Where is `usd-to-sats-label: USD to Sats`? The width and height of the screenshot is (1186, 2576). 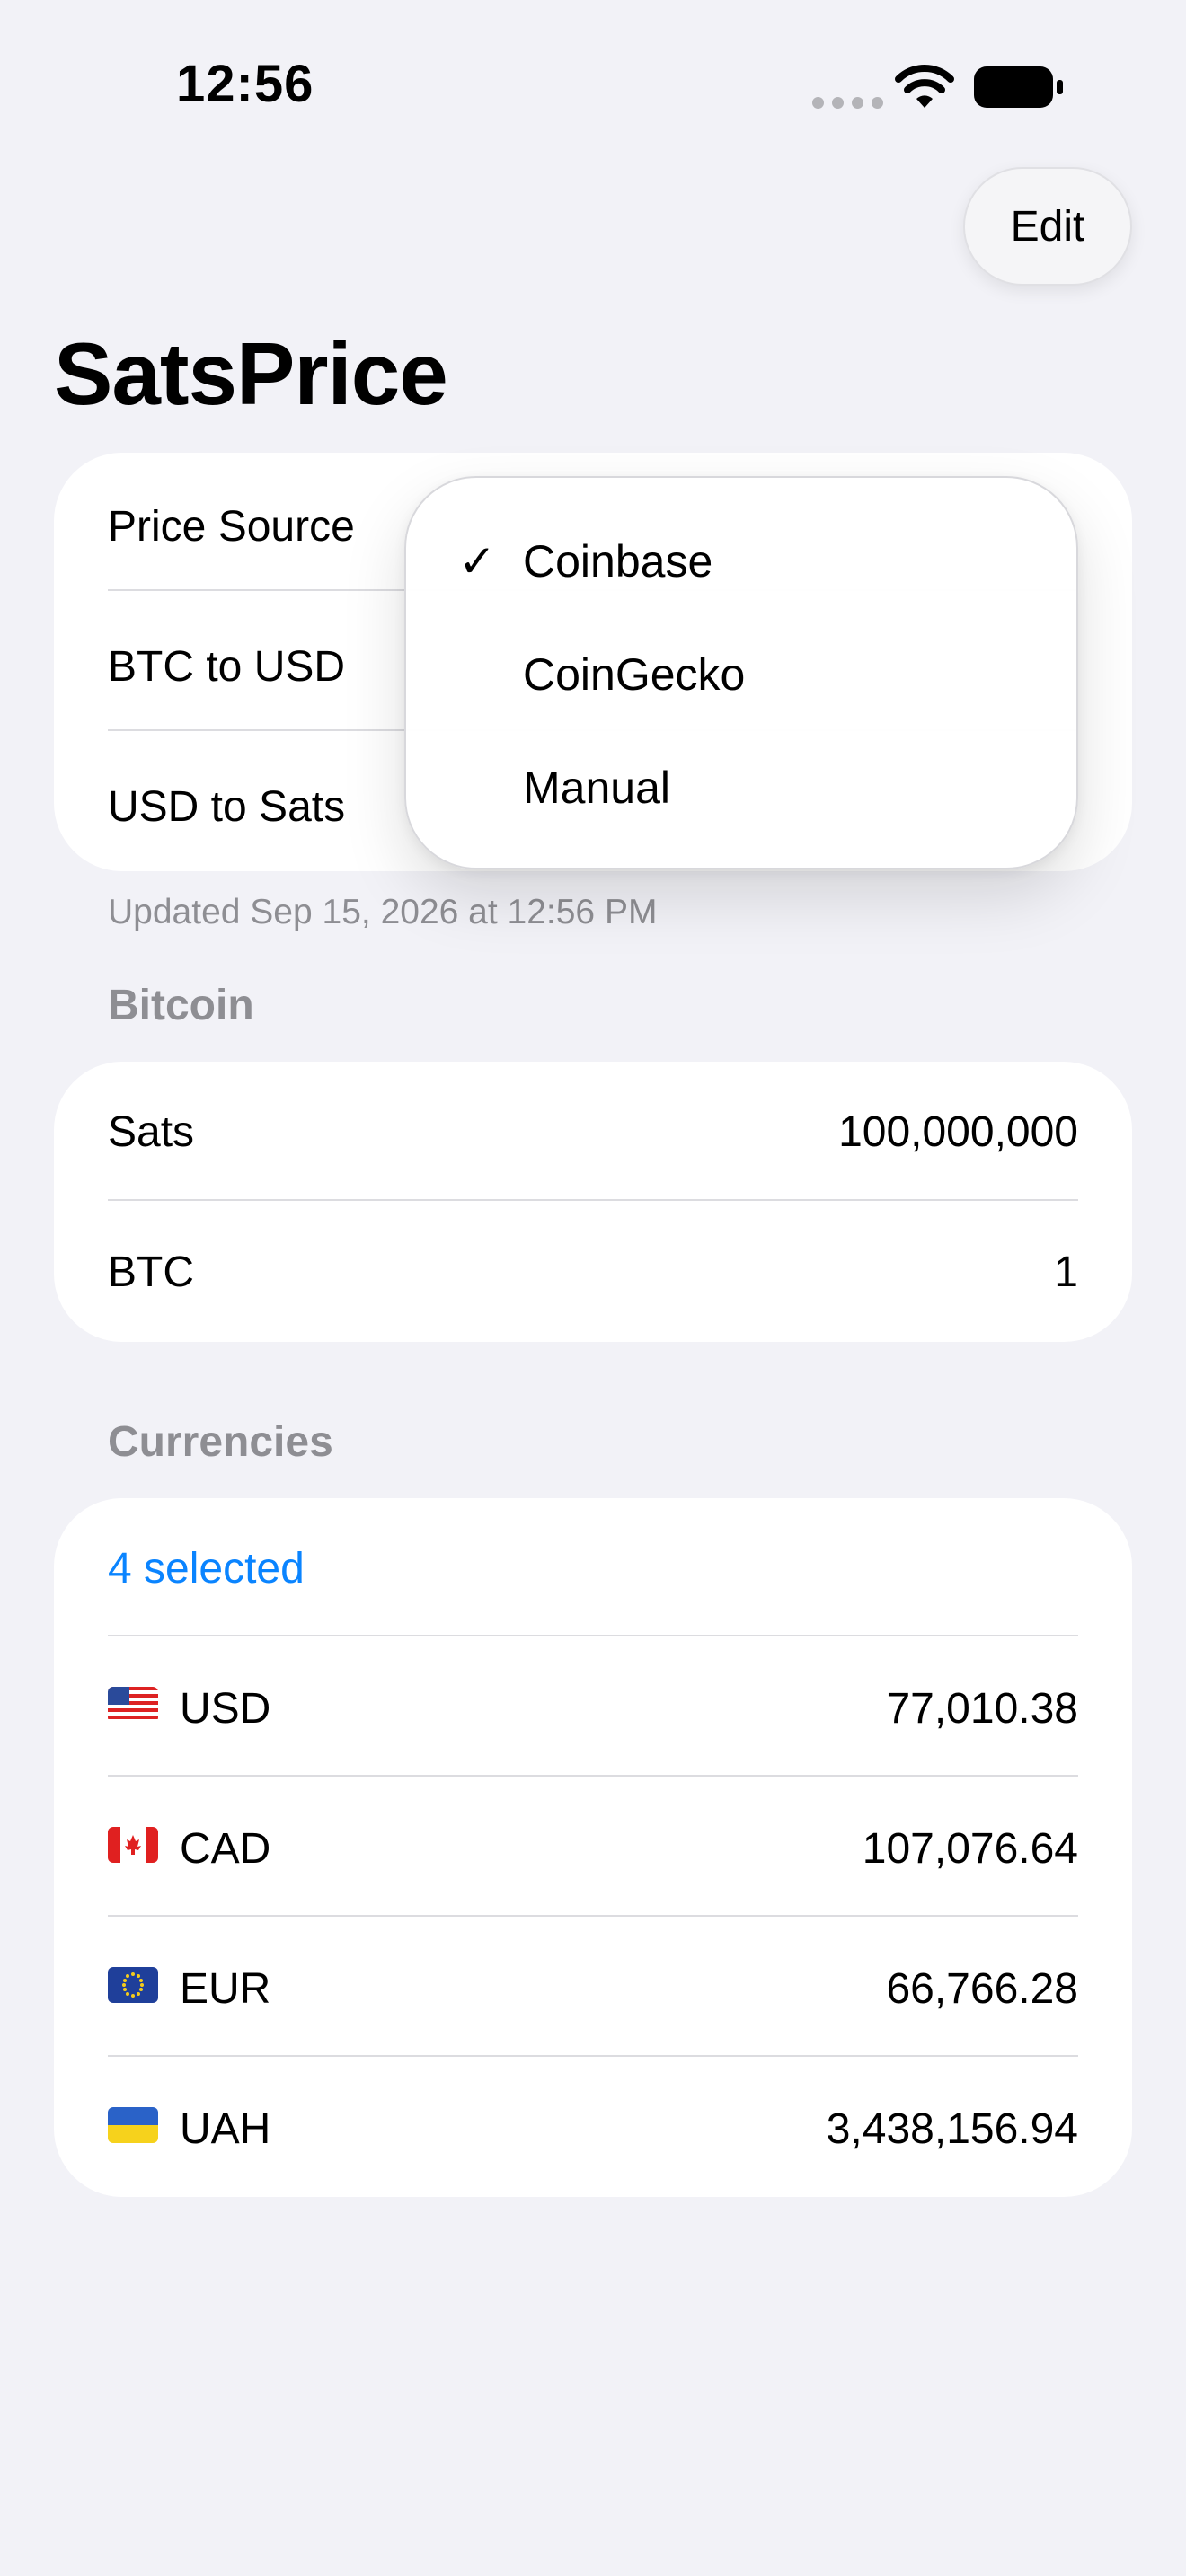
usd-to-sats-label: USD to Sats is located at coordinates (227, 806).